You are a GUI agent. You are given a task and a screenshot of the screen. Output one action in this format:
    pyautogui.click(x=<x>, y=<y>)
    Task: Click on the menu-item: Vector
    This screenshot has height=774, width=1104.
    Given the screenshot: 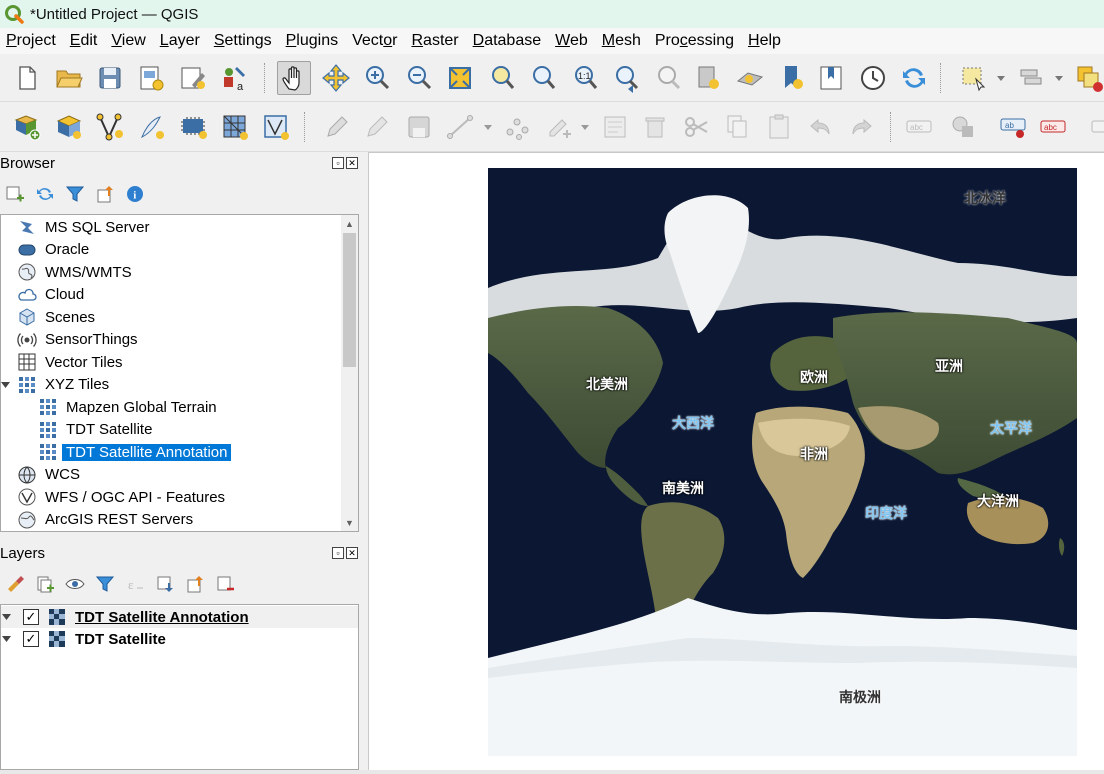 What is the action you would take?
    pyautogui.click(x=375, y=41)
    